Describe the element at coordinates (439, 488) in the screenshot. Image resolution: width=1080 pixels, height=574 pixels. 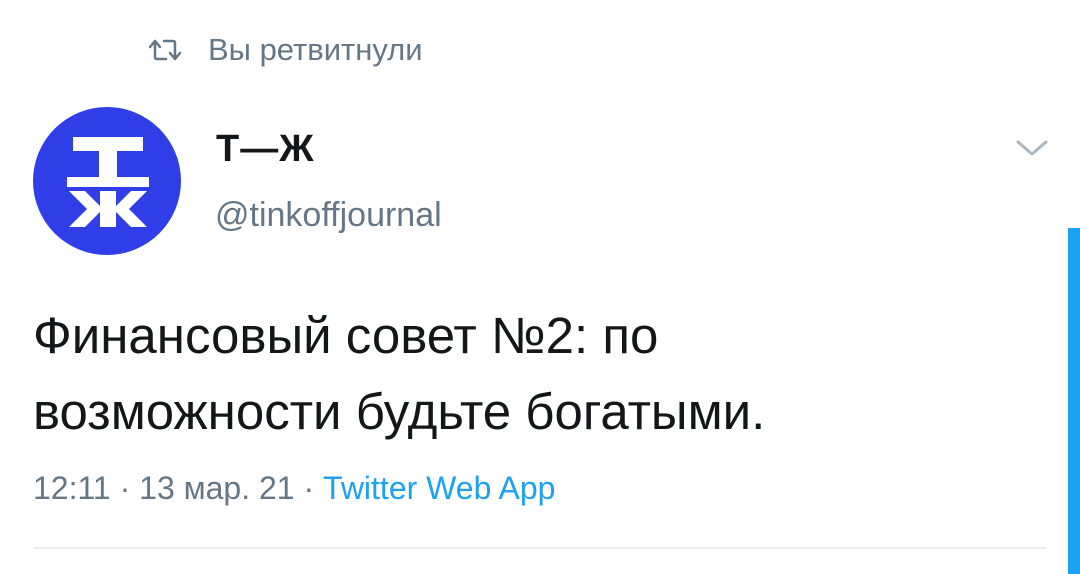
I see `tweet-source-link: Twitter Web App` at that location.